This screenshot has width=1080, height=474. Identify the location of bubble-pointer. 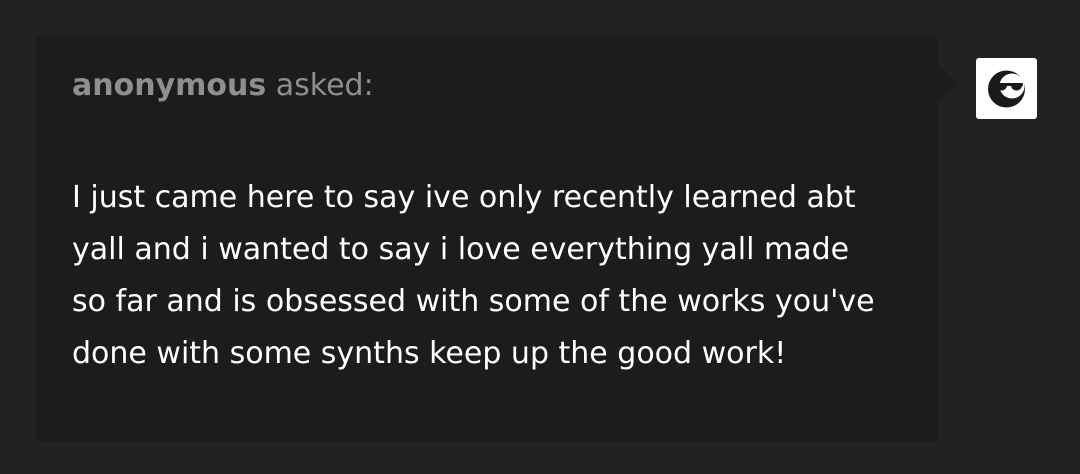
(947, 83).